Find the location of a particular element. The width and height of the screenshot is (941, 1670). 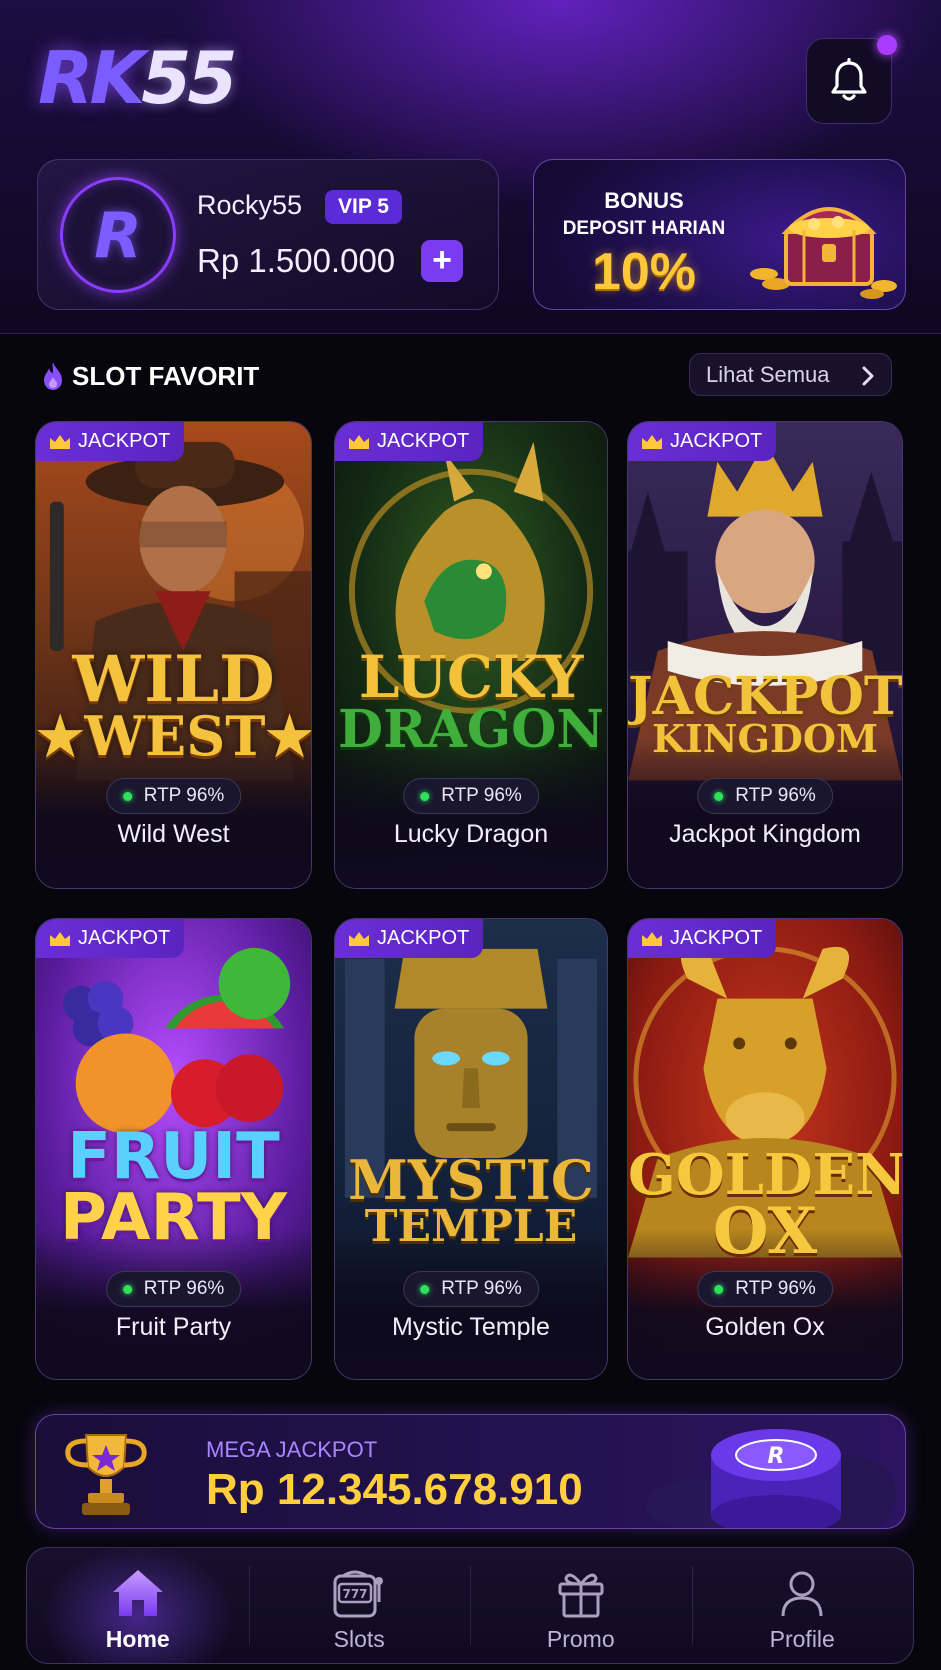

game-card-fruit-party: FRUIT PARTY JACKPOT RTP 96% Fruit Party is located at coordinates (173, 1149).